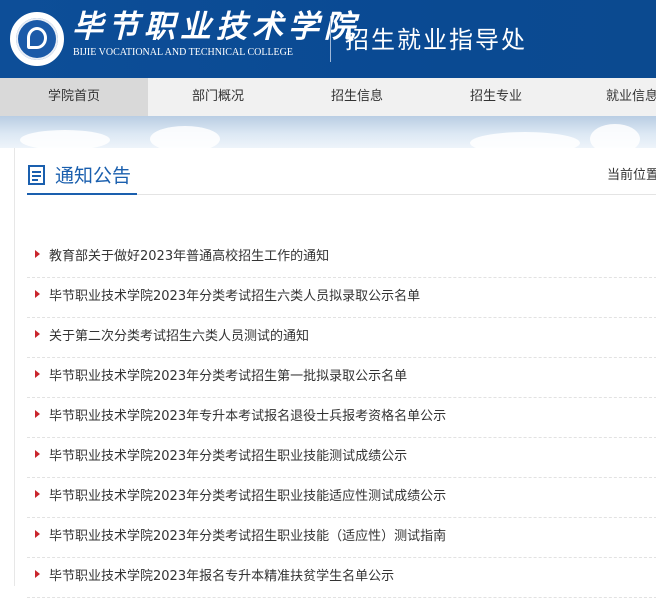  What do you see at coordinates (496, 97) in the screenshot?
I see `nav-item-majors: 招生专业` at bounding box center [496, 97].